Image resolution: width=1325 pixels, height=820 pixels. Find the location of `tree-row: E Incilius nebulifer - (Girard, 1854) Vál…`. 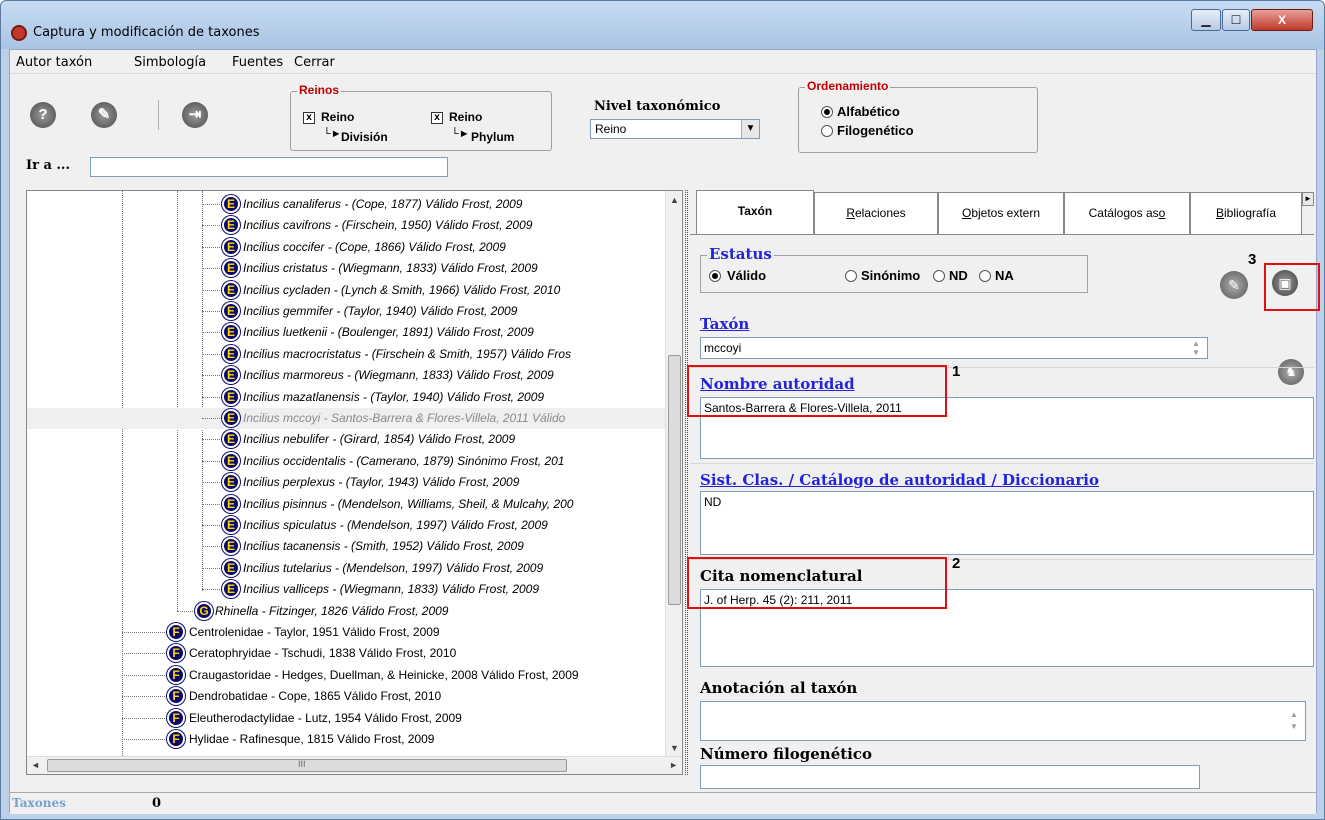

tree-row: E Incilius nebulifer - (Girard, 1854) Vál… is located at coordinates (347, 439).